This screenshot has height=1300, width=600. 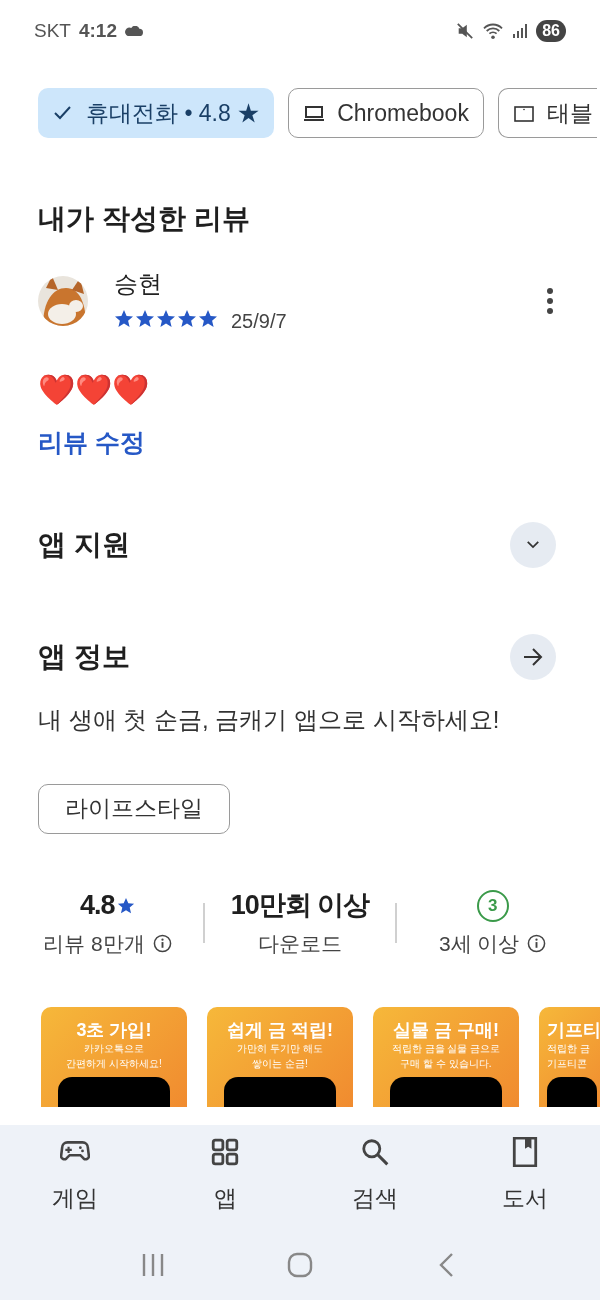 What do you see at coordinates (91, 443) in the screenshot?
I see `edit-review-link: 리뷰 수정` at bounding box center [91, 443].